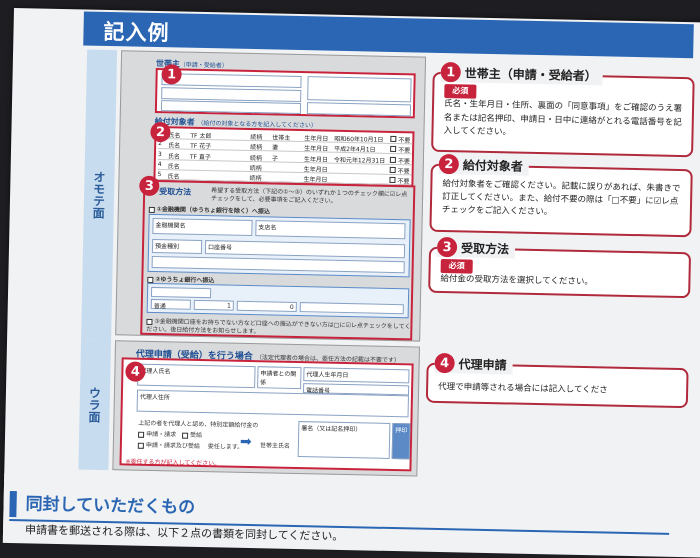 The height and width of the screenshot is (558, 700). I want to click on card-3-body: 必須 給付金の受取方法を選択してください。, so click(562, 275).